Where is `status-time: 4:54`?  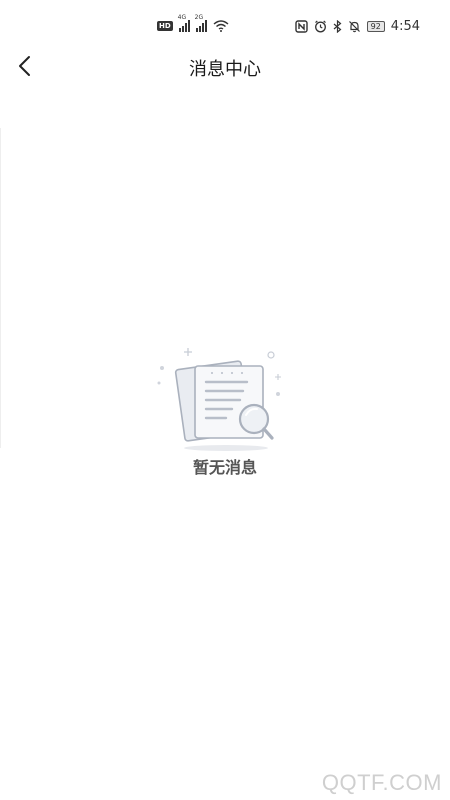 status-time: 4:54 is located at coordinates (405, 26).